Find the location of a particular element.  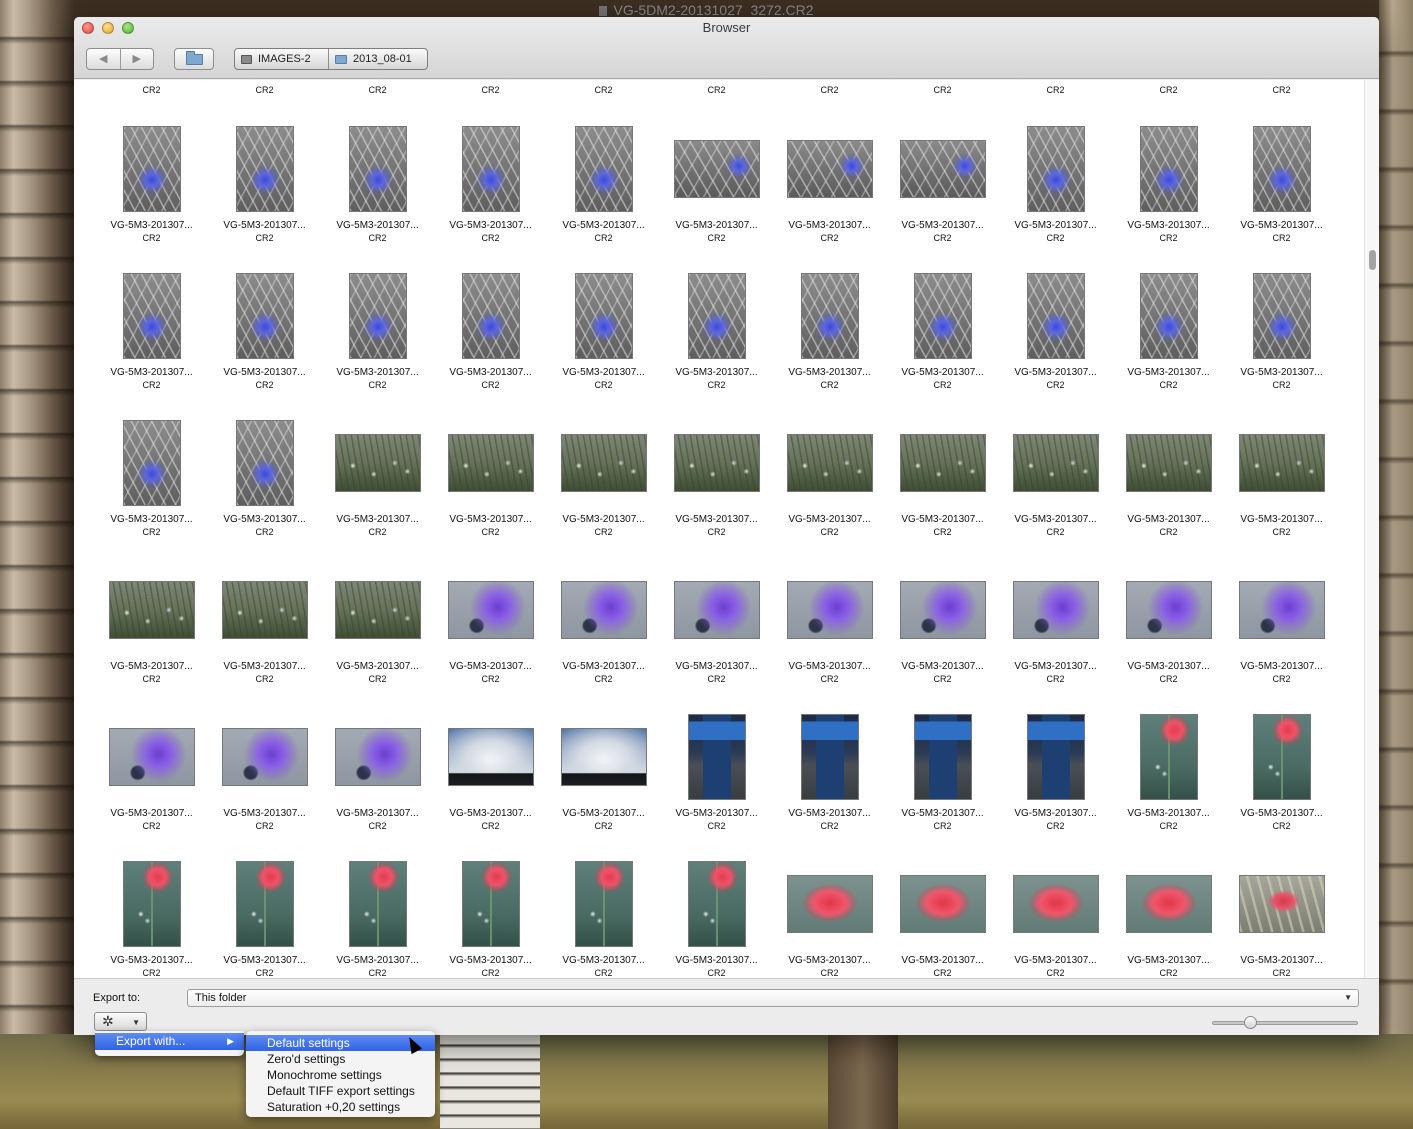

submenu-item-saturation-settings: Saturation +0,20 settings is located at coordinates (340, 1107).